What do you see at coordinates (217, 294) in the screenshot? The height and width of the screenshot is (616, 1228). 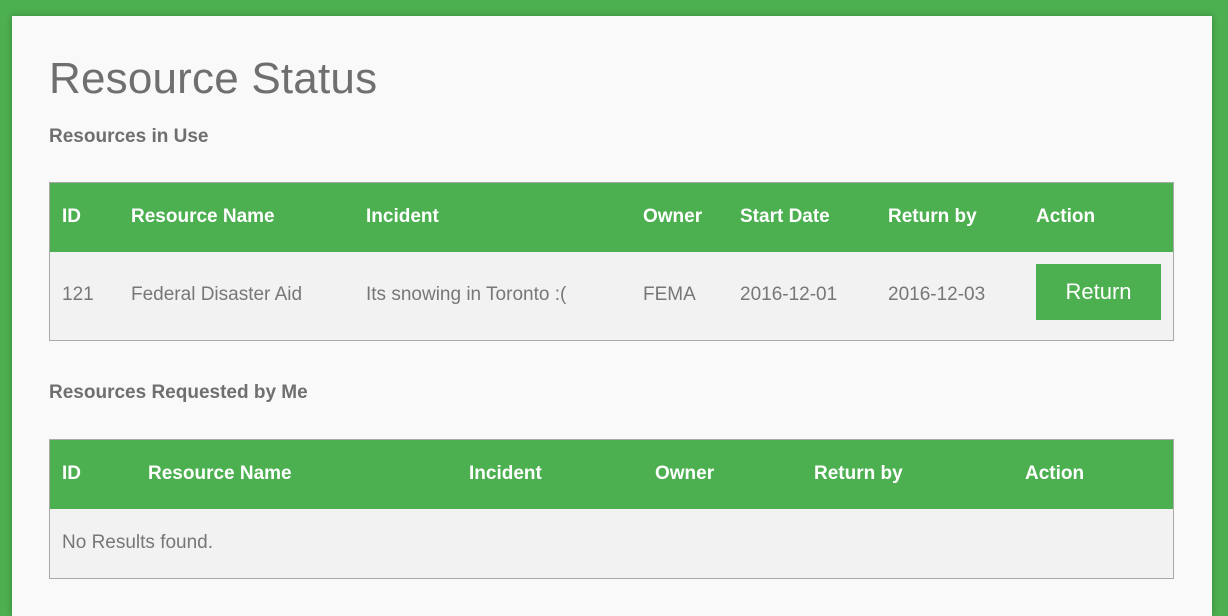 I see `cell-resource-name: Federal Disaster Aid` at bounding box center [217, 294].